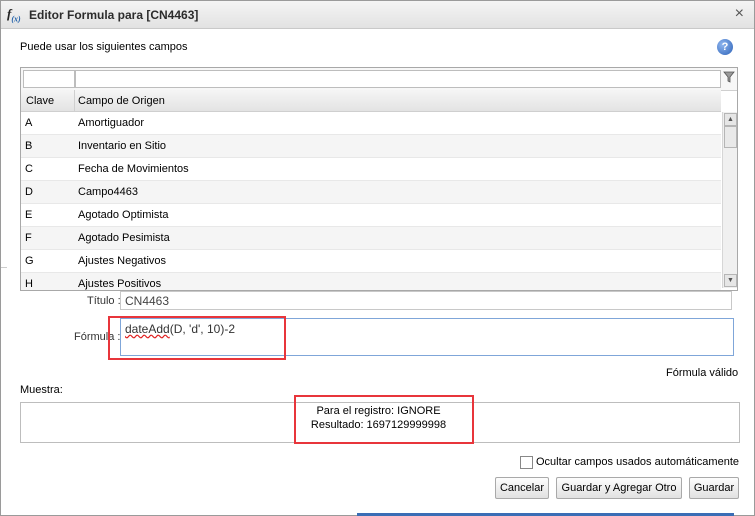 The width and height of the screenshot is (755, 516). I want to click on table-row: D Campo4463, so click(371, 192).